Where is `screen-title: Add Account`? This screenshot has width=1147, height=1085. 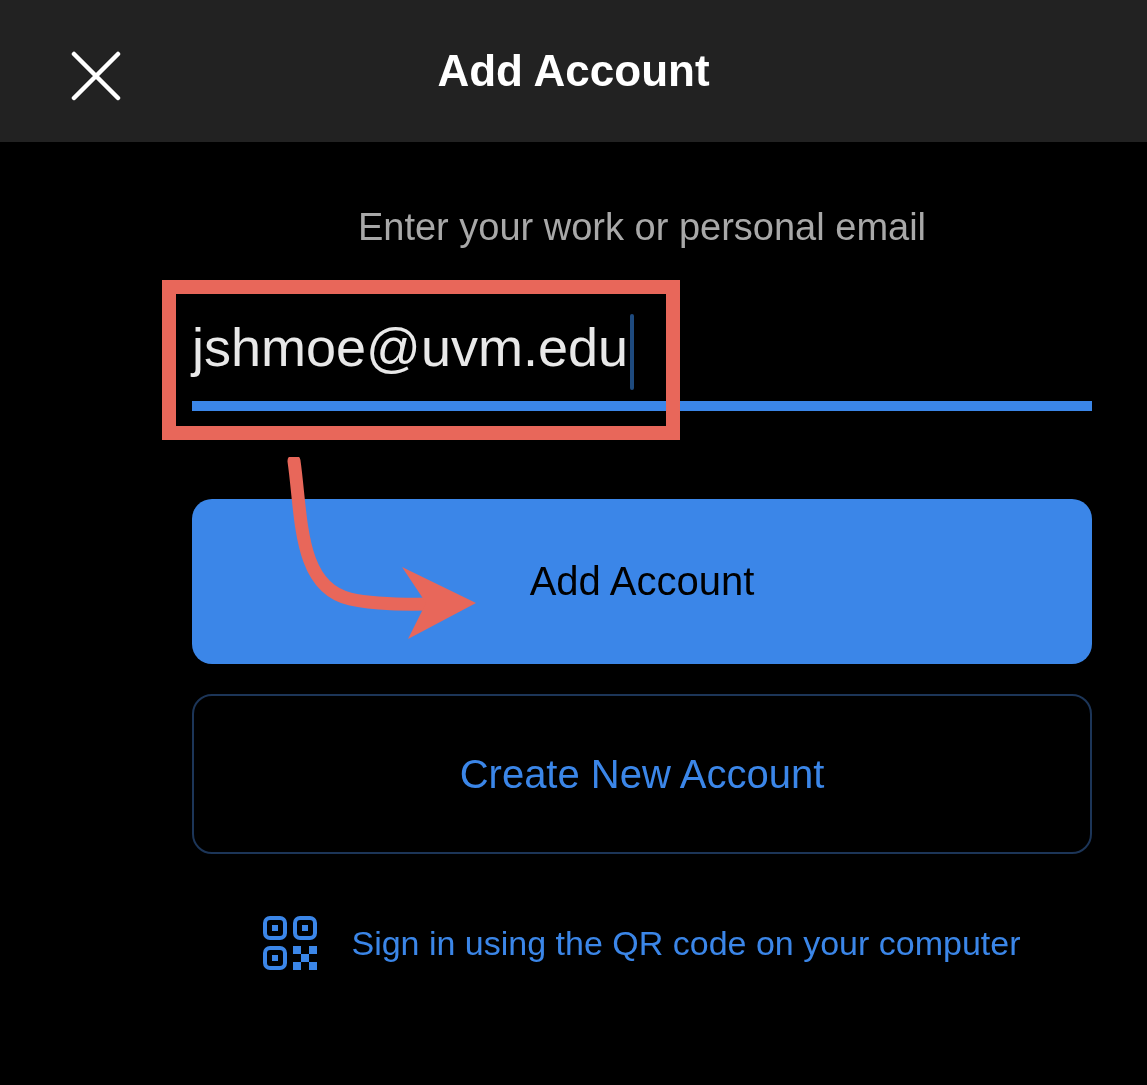
screen-title: Add Account is located at coordinates (573, 71).